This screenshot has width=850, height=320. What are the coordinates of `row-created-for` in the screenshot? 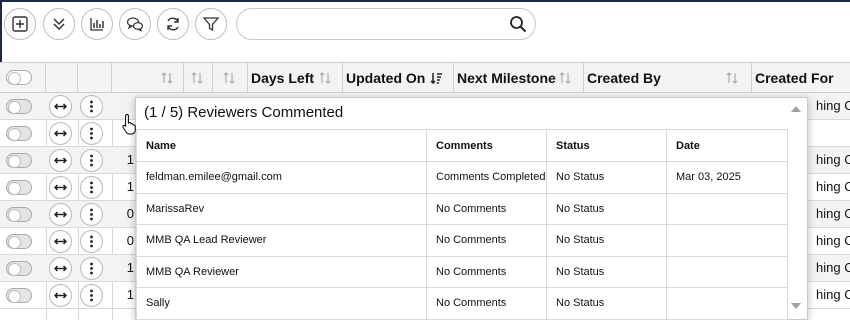 It's located at (833, 133).